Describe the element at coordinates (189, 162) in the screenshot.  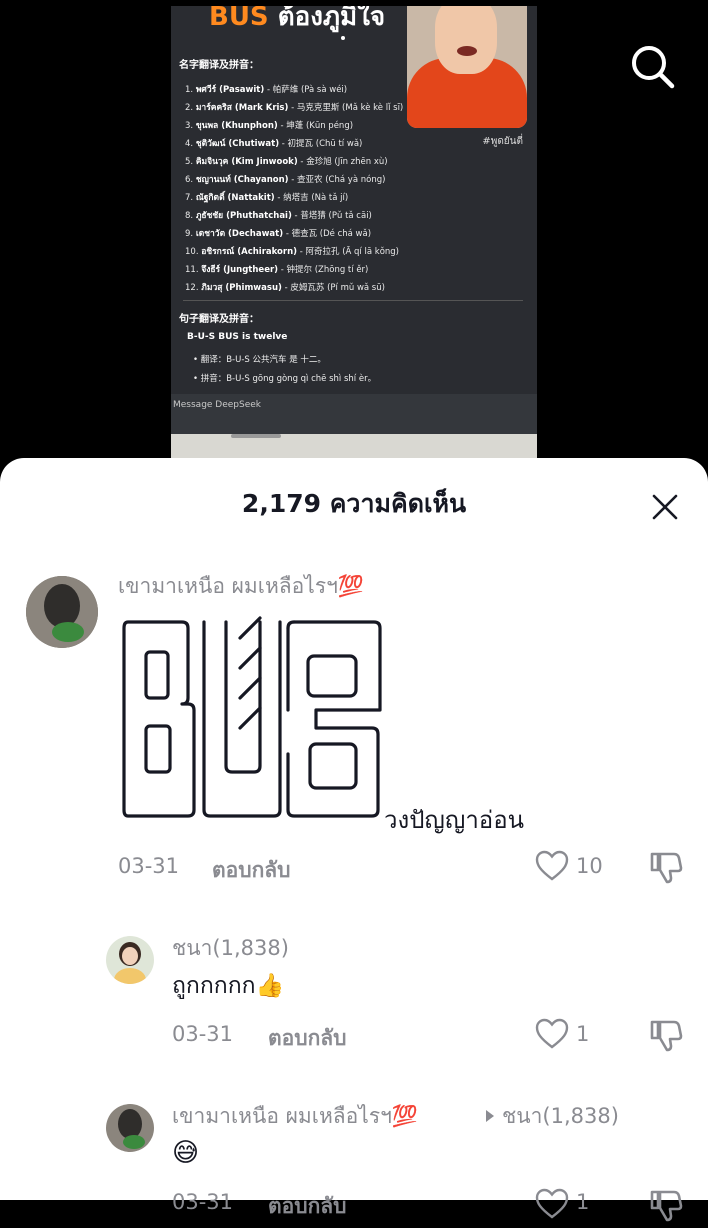
I see `name-number: 5.` at that location.